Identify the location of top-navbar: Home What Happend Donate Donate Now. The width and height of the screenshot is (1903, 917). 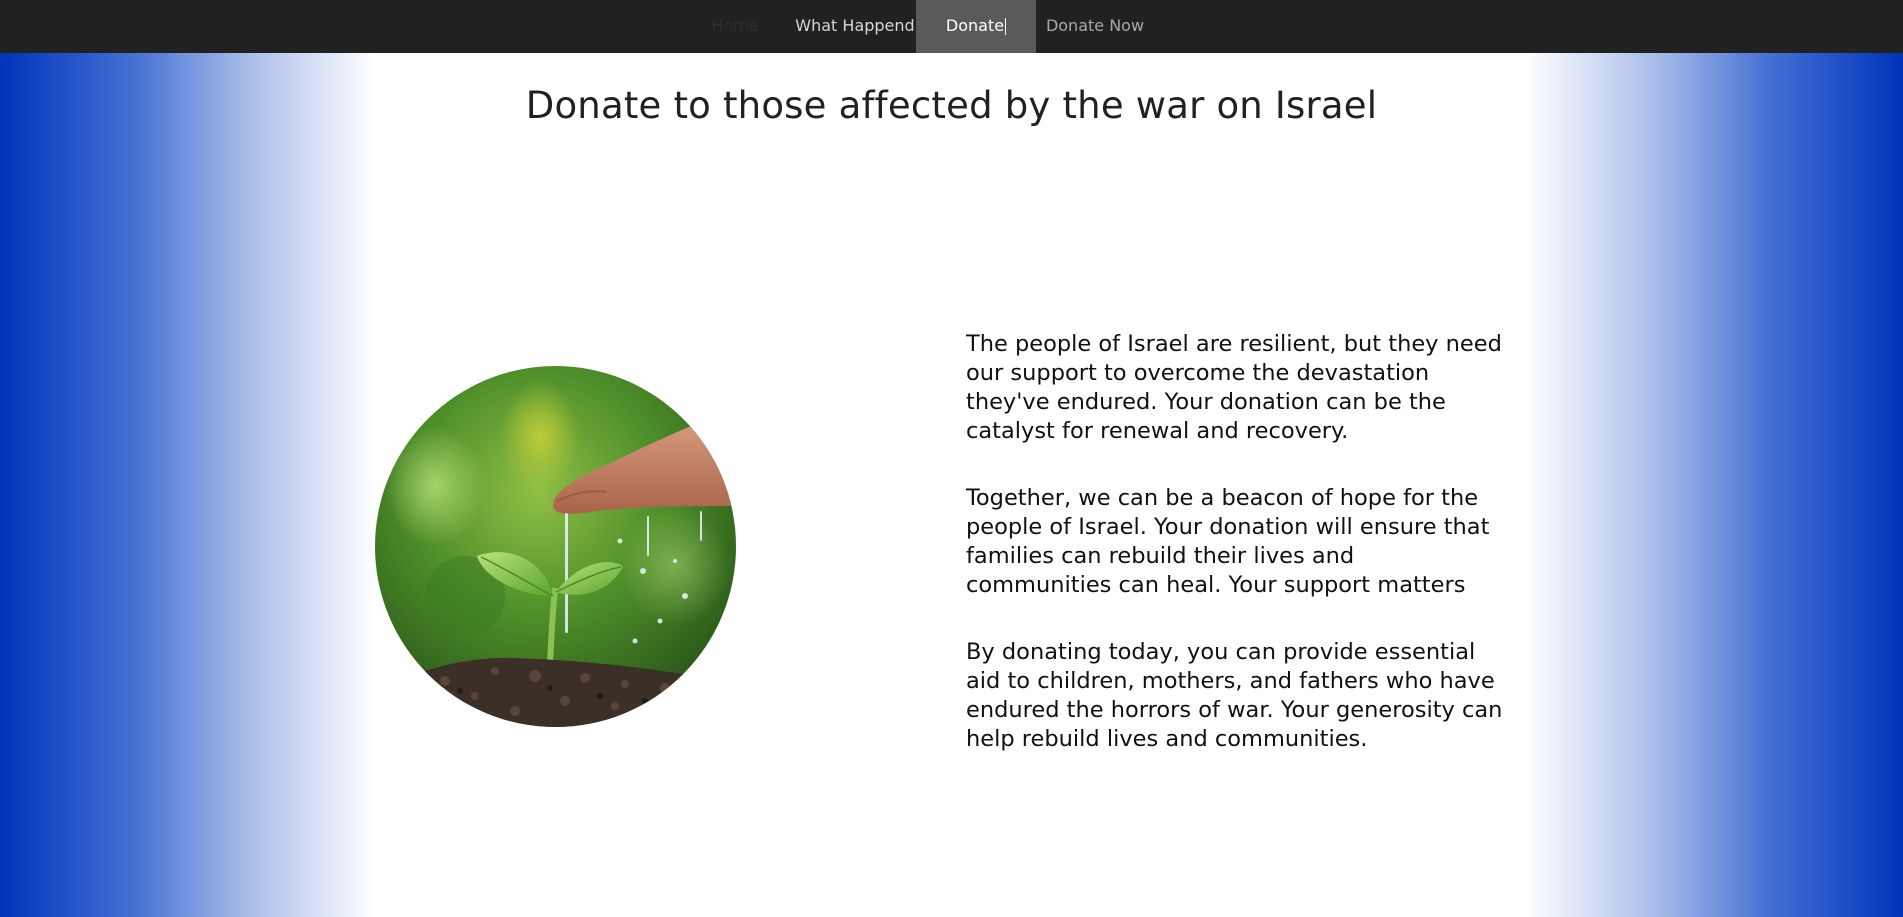
(951, 26).